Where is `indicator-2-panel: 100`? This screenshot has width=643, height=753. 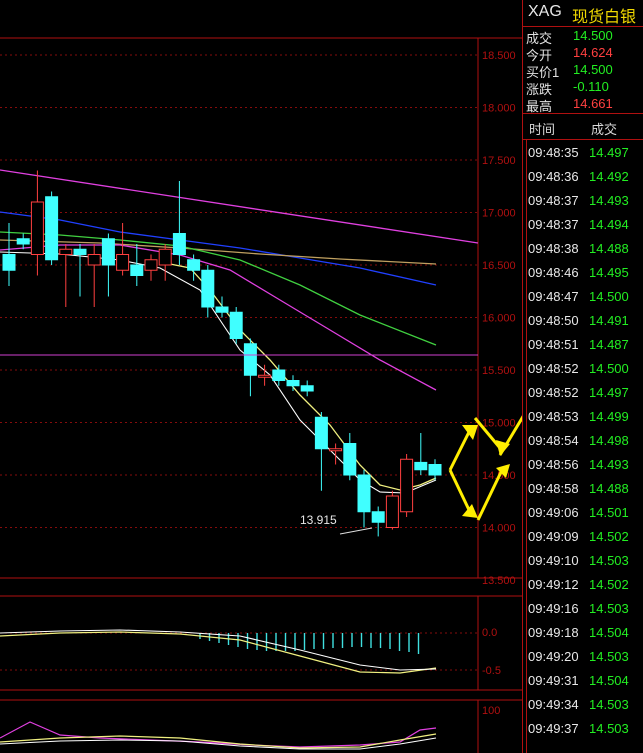 indicator-2-panel: 100 is located at coordinates (250, 726).